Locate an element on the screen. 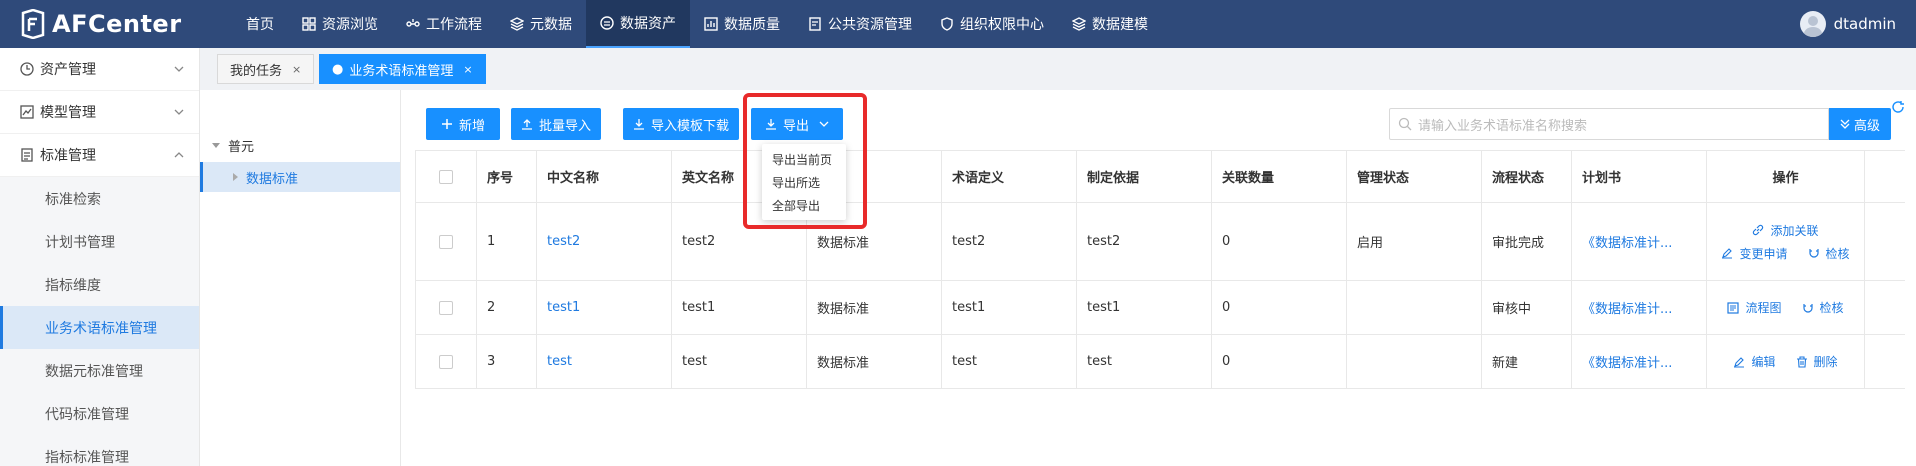 Image resolution: width=1916 pixels, height=466 pixels. term-definition: test is located at coordinates (1009, 361).